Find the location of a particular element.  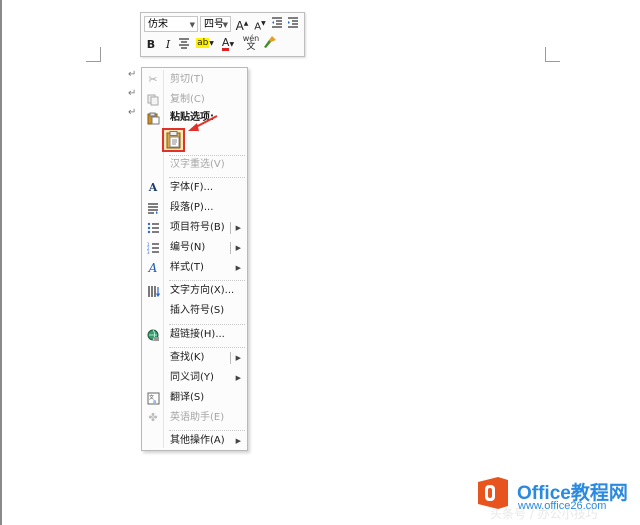

svg-text: a is located at coordinates (154, 402).